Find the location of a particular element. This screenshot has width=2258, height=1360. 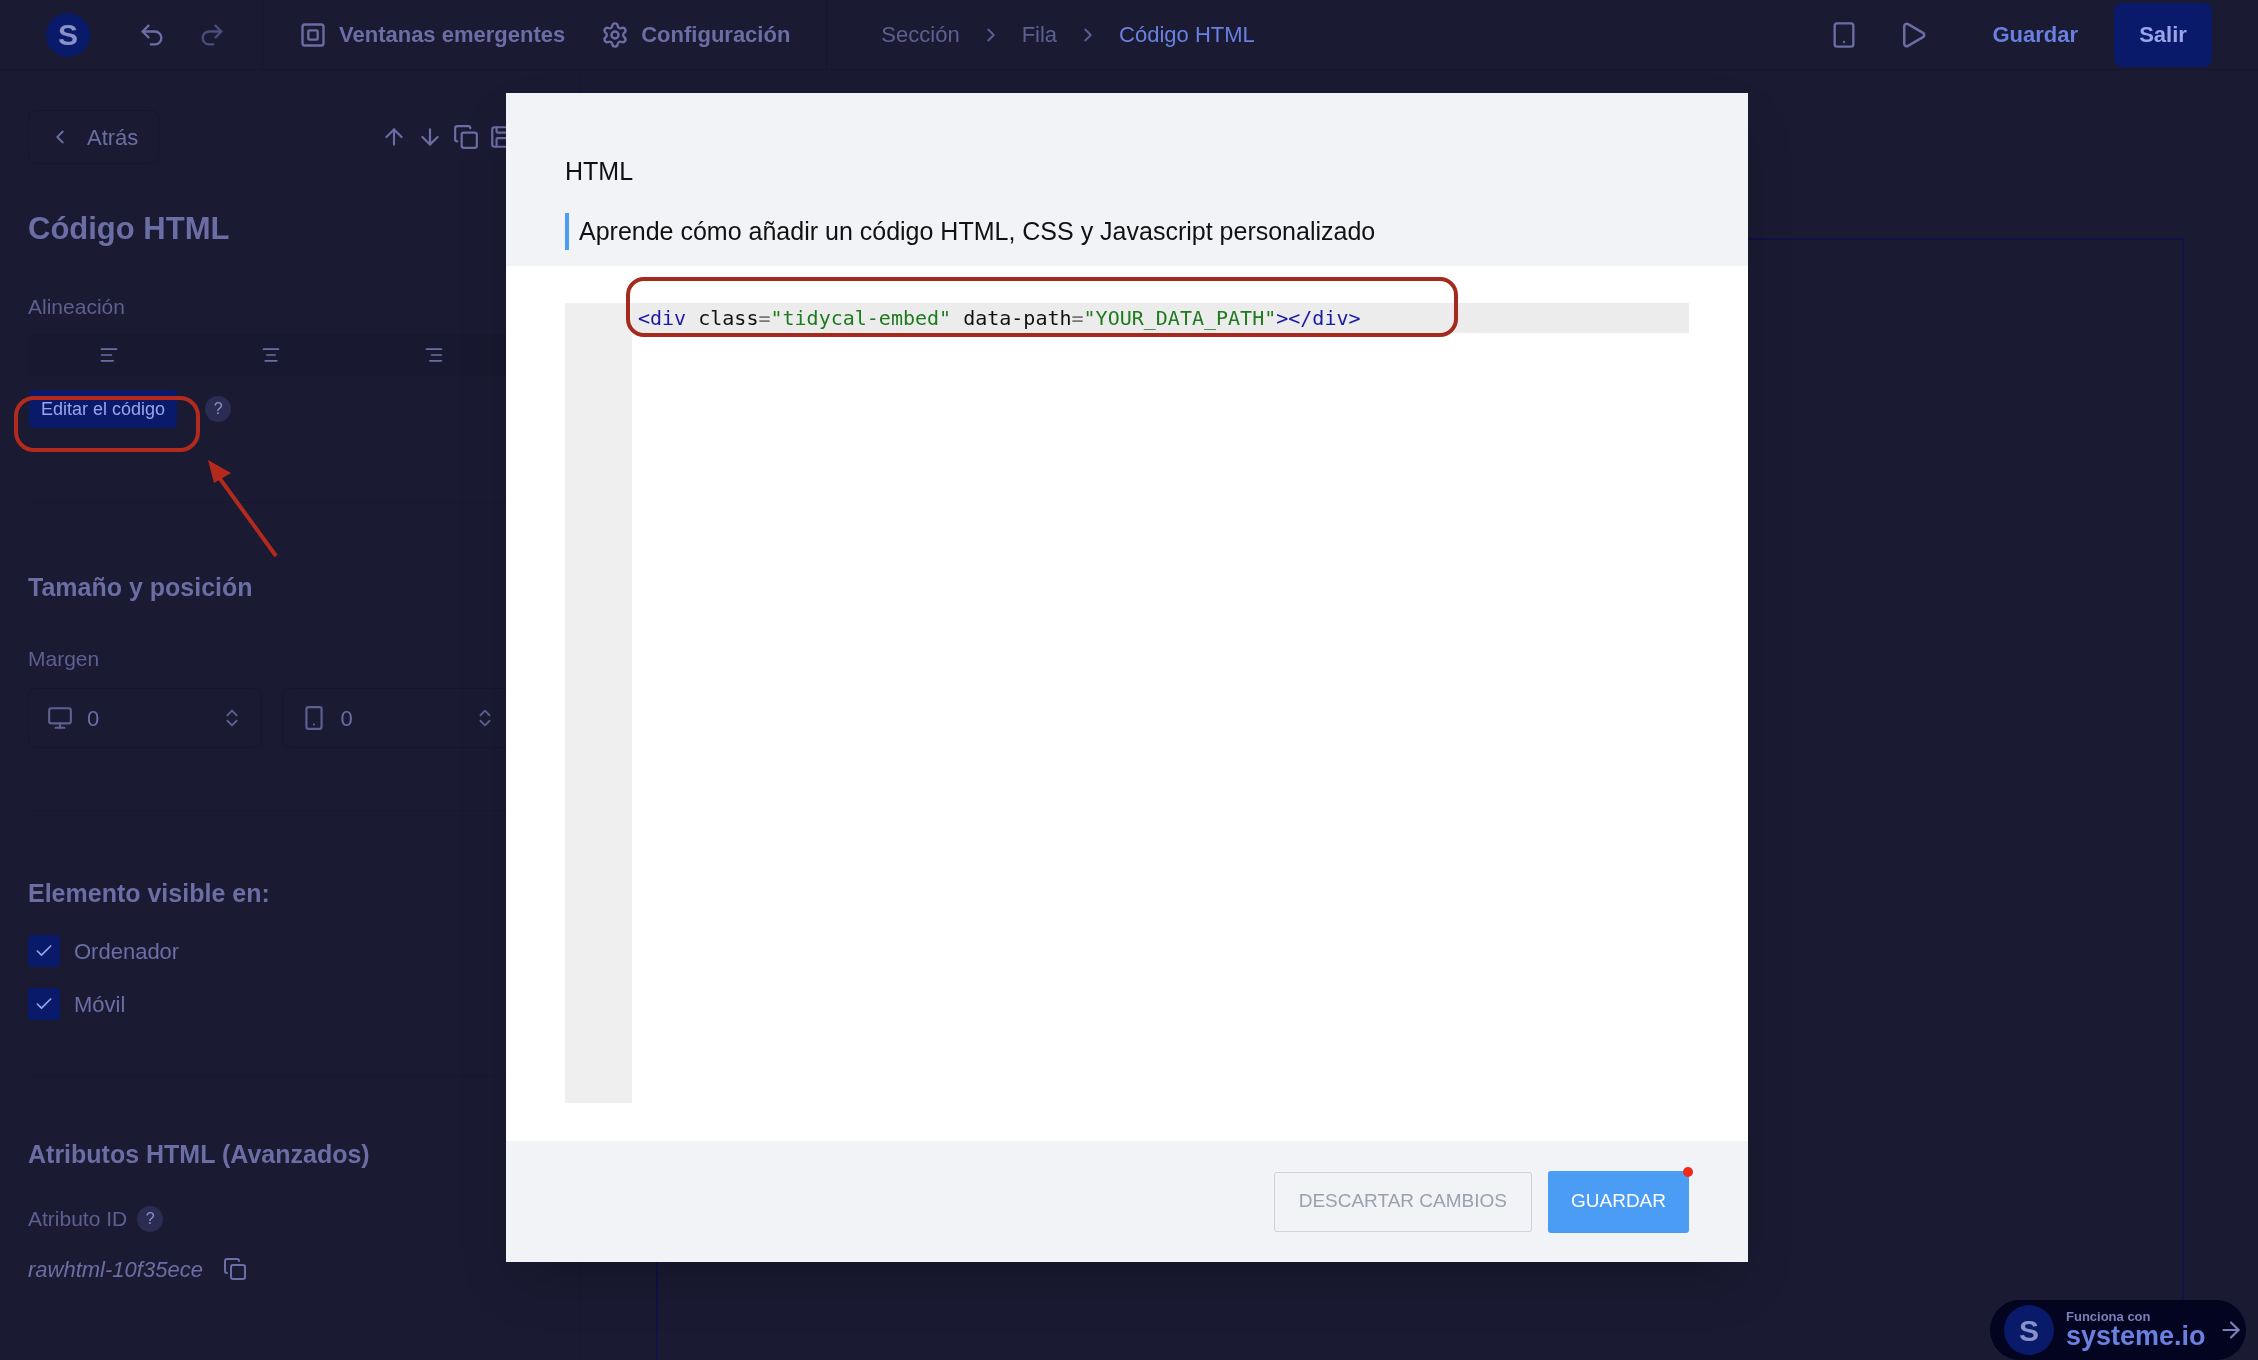

discard-button: DESCARTAR CAMBIOS is located at coordinates (1402, 1201).